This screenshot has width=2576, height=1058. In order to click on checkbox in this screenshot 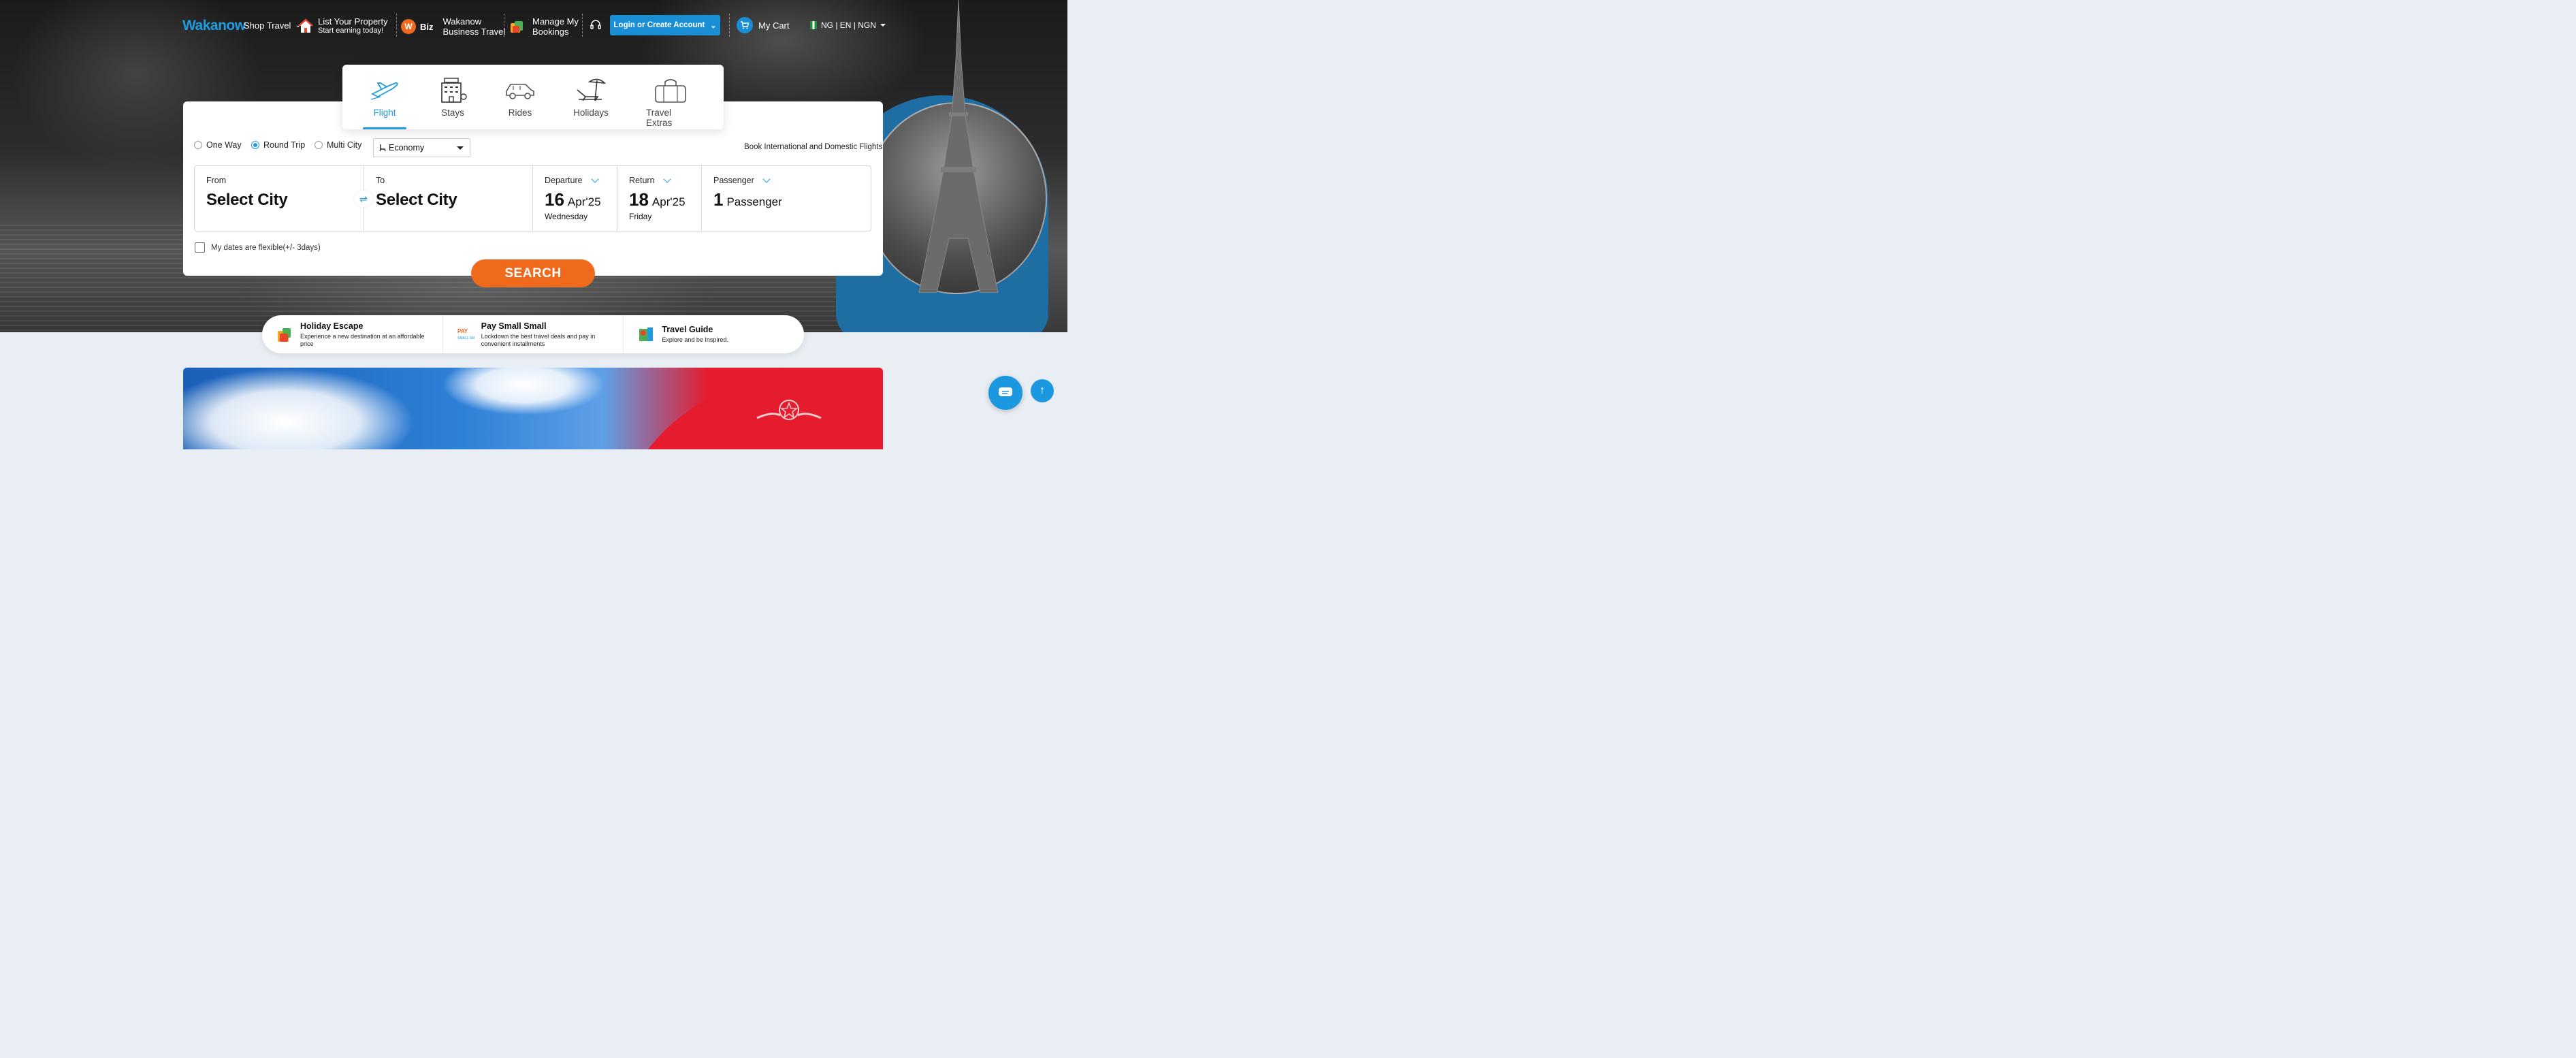, I will do `click(200, 248)`.